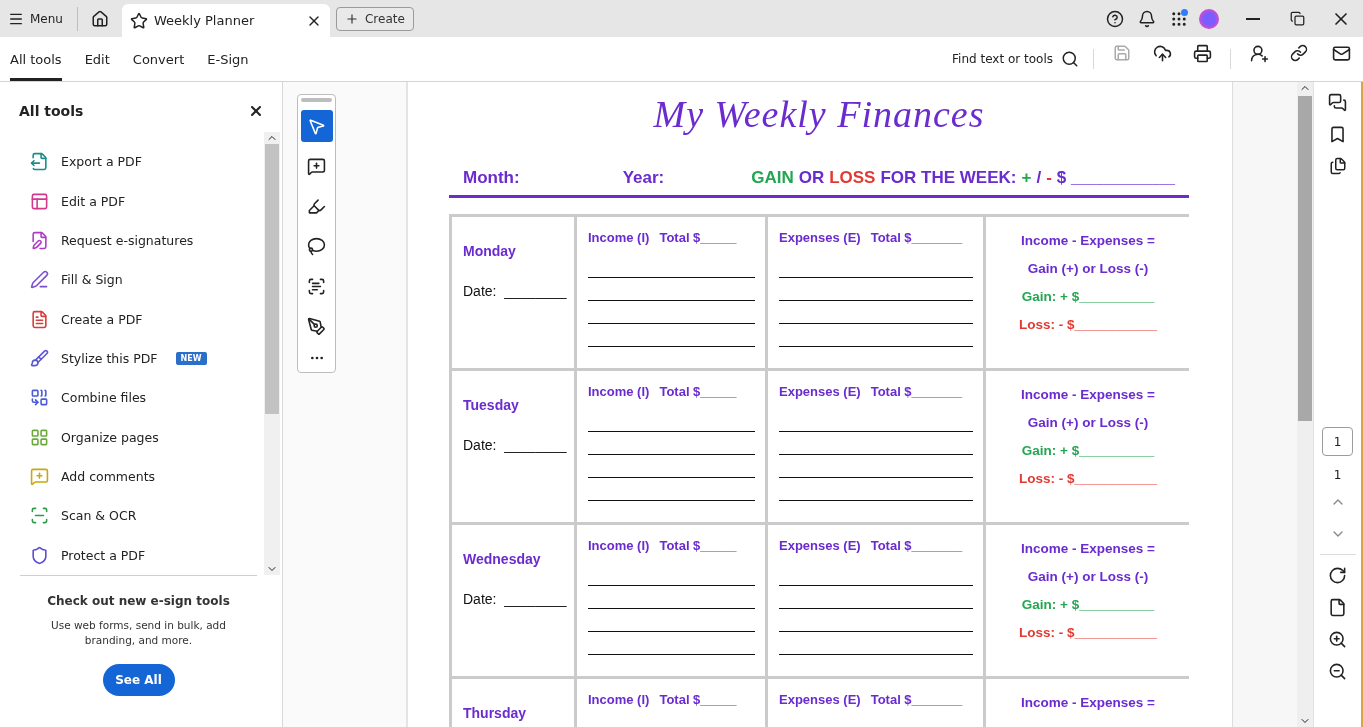 The image size is (1363, 727). What do you see at coordinates (225, 20) in the screenshot?
I see `document-tab: Weekly Planner` at bounding box center [225, 20].